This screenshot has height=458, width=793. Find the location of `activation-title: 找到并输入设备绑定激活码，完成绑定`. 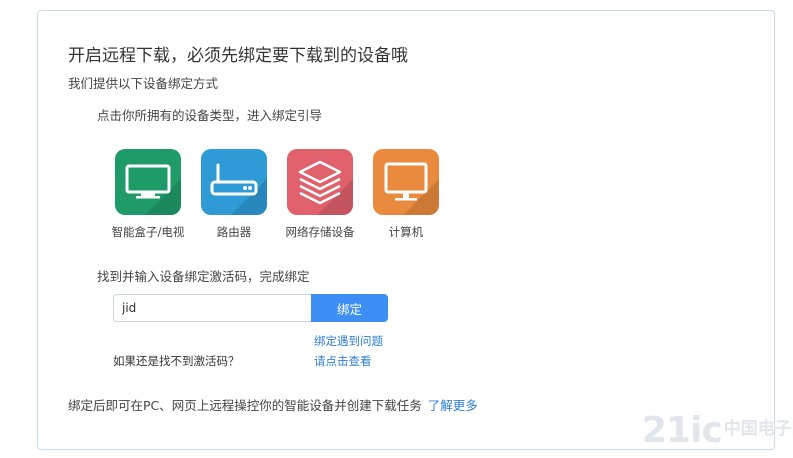

activation-title: 找到并输入设备绑定激活码，完成绑定 is located at coordinates (203, 276).